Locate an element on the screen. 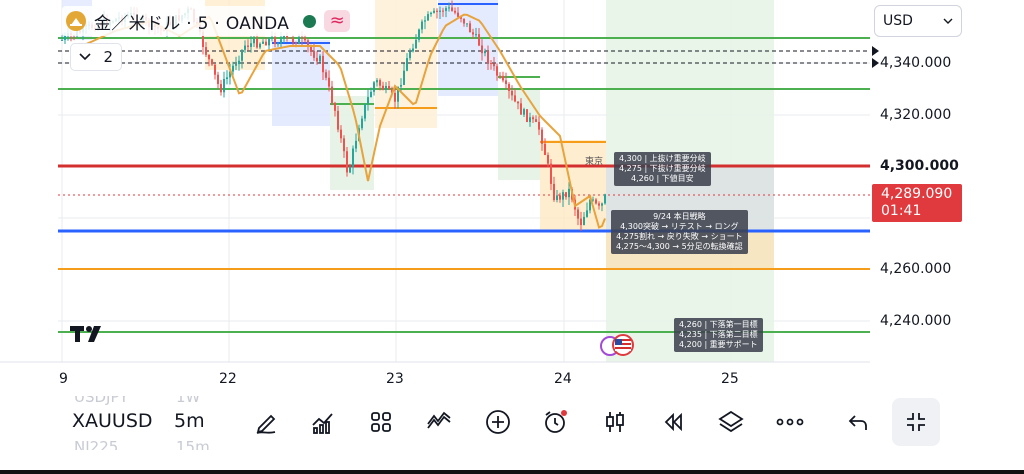  timeframe-value: 5m is located at coordinates (189, 421).